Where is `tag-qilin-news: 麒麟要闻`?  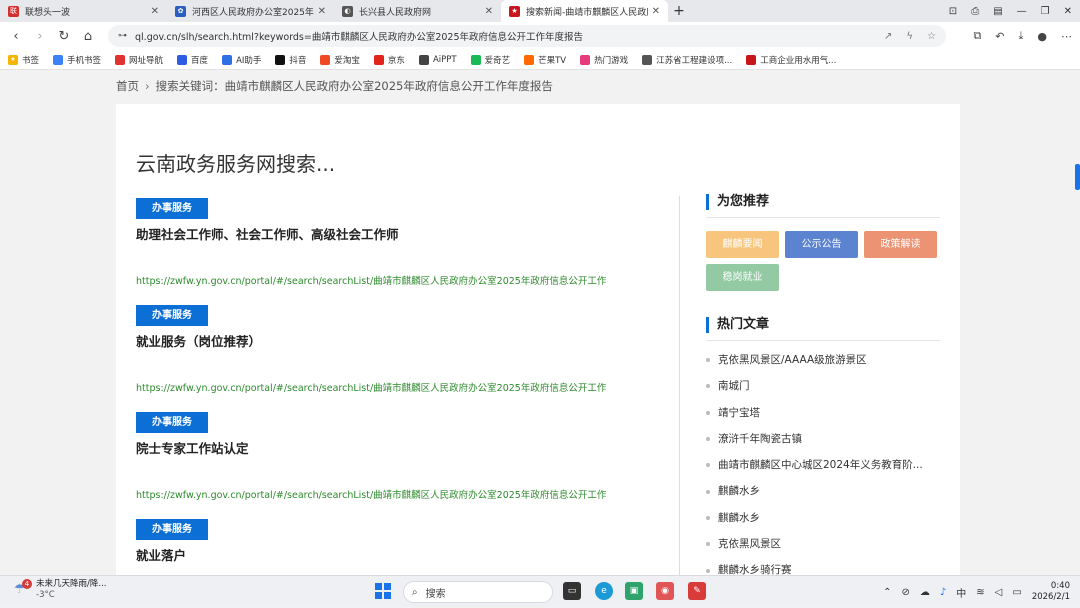
tag-qilin-news: 麒麟要闻 is located at coordinates (742, 244).